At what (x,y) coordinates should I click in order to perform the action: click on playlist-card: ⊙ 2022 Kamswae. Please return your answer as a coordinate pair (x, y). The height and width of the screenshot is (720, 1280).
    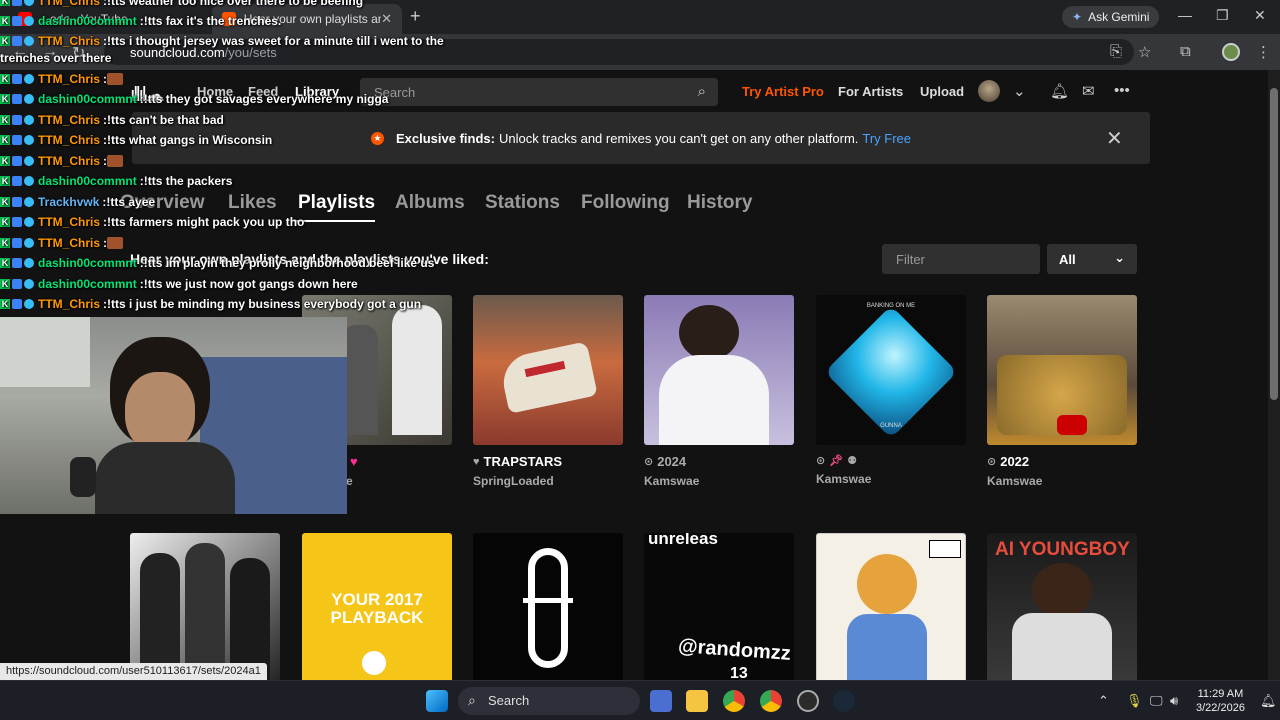
    Looking at the image, I should click on (1062, 391).